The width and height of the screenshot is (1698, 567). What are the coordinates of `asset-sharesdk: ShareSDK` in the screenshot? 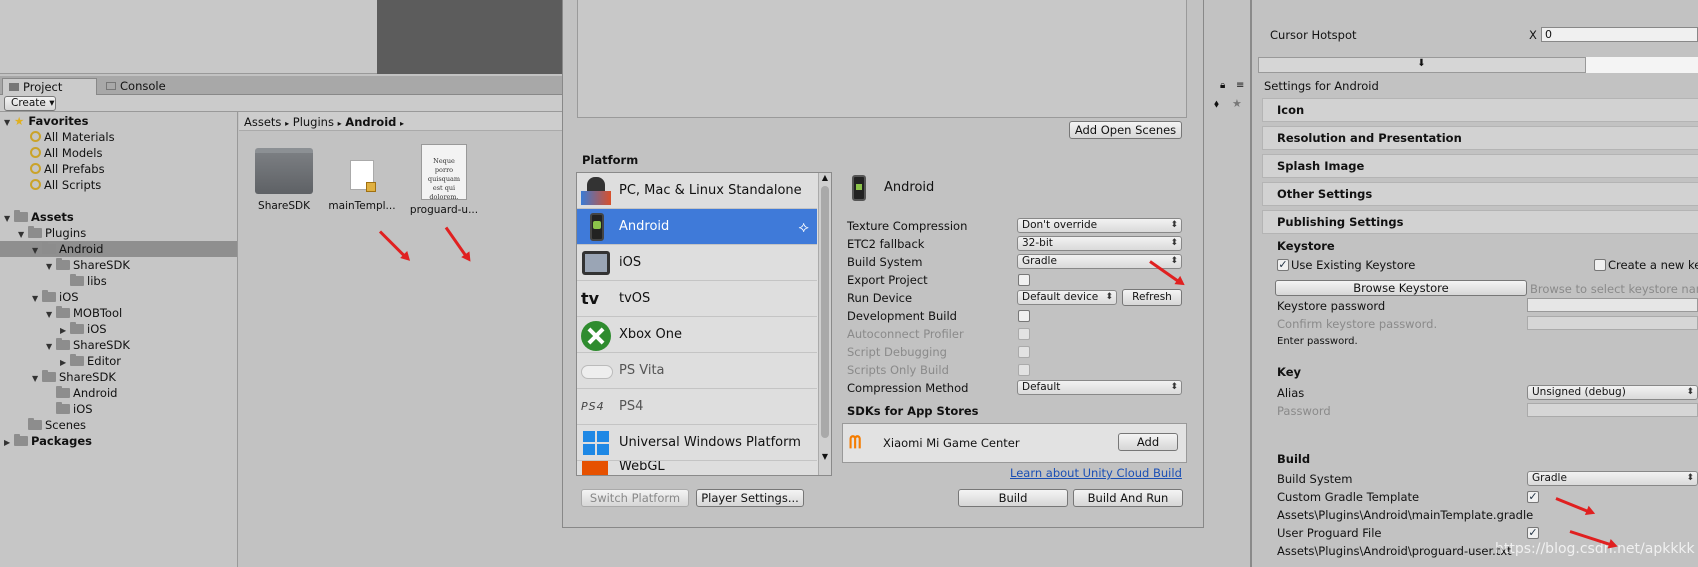 It's located at (284, 180).